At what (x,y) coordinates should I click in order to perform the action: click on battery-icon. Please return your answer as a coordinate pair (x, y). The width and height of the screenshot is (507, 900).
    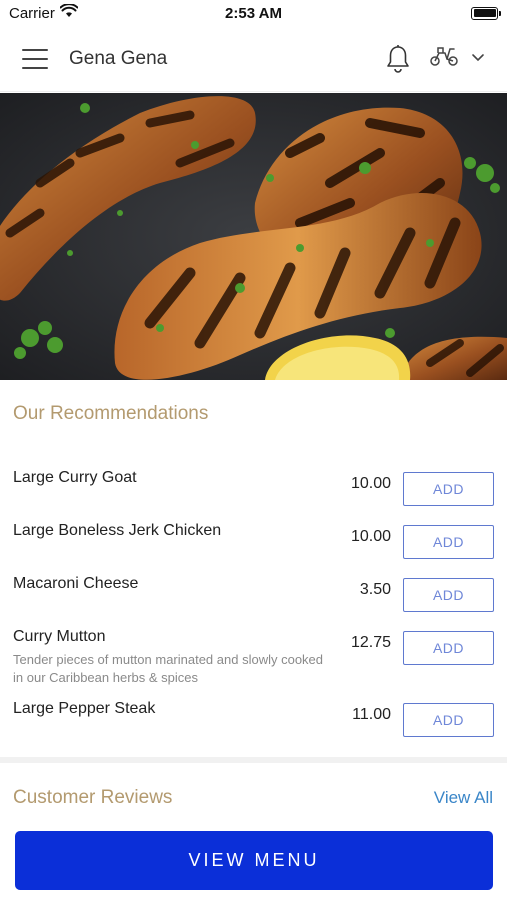
    Looking at the image, I should click on (486, 13).